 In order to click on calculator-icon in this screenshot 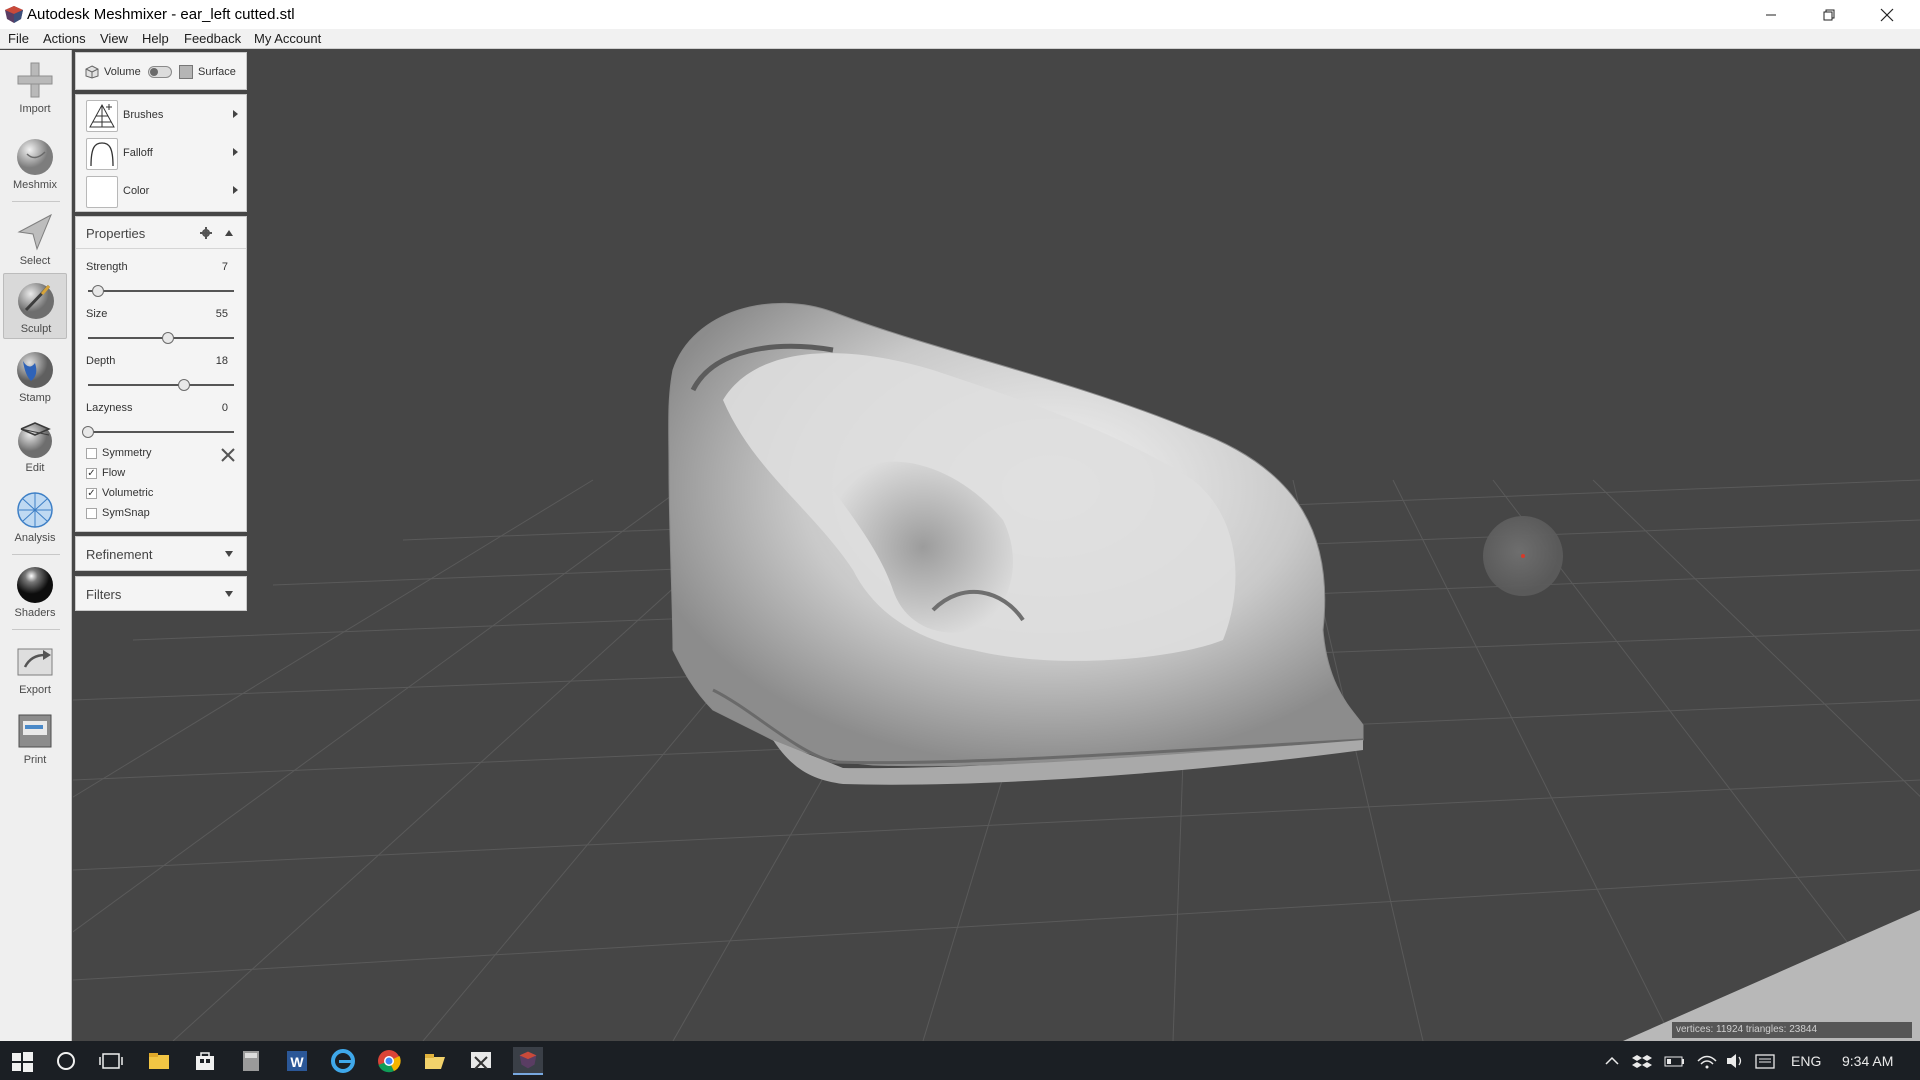, I will do `click(251, 1061)`.